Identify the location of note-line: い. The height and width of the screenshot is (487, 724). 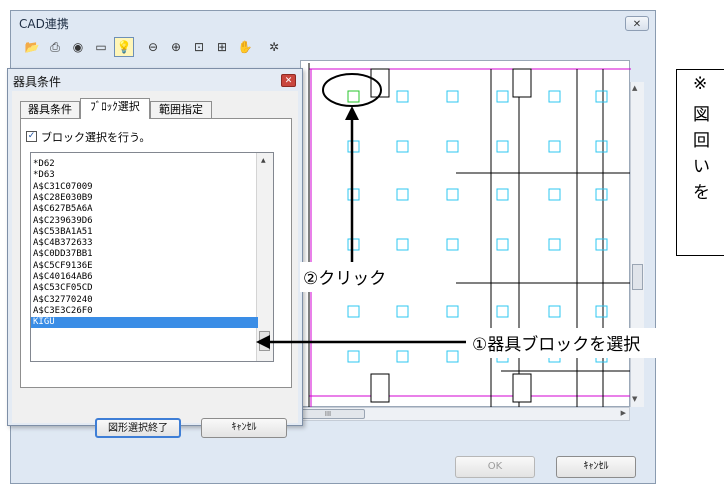
(701, 167).